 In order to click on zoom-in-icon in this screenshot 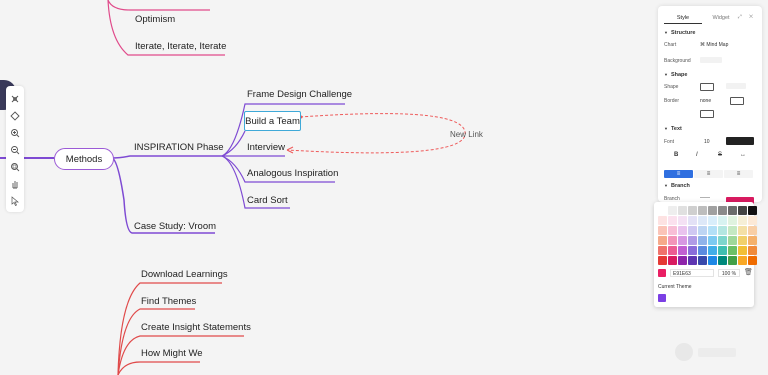, I will do `click(15, 133)`.